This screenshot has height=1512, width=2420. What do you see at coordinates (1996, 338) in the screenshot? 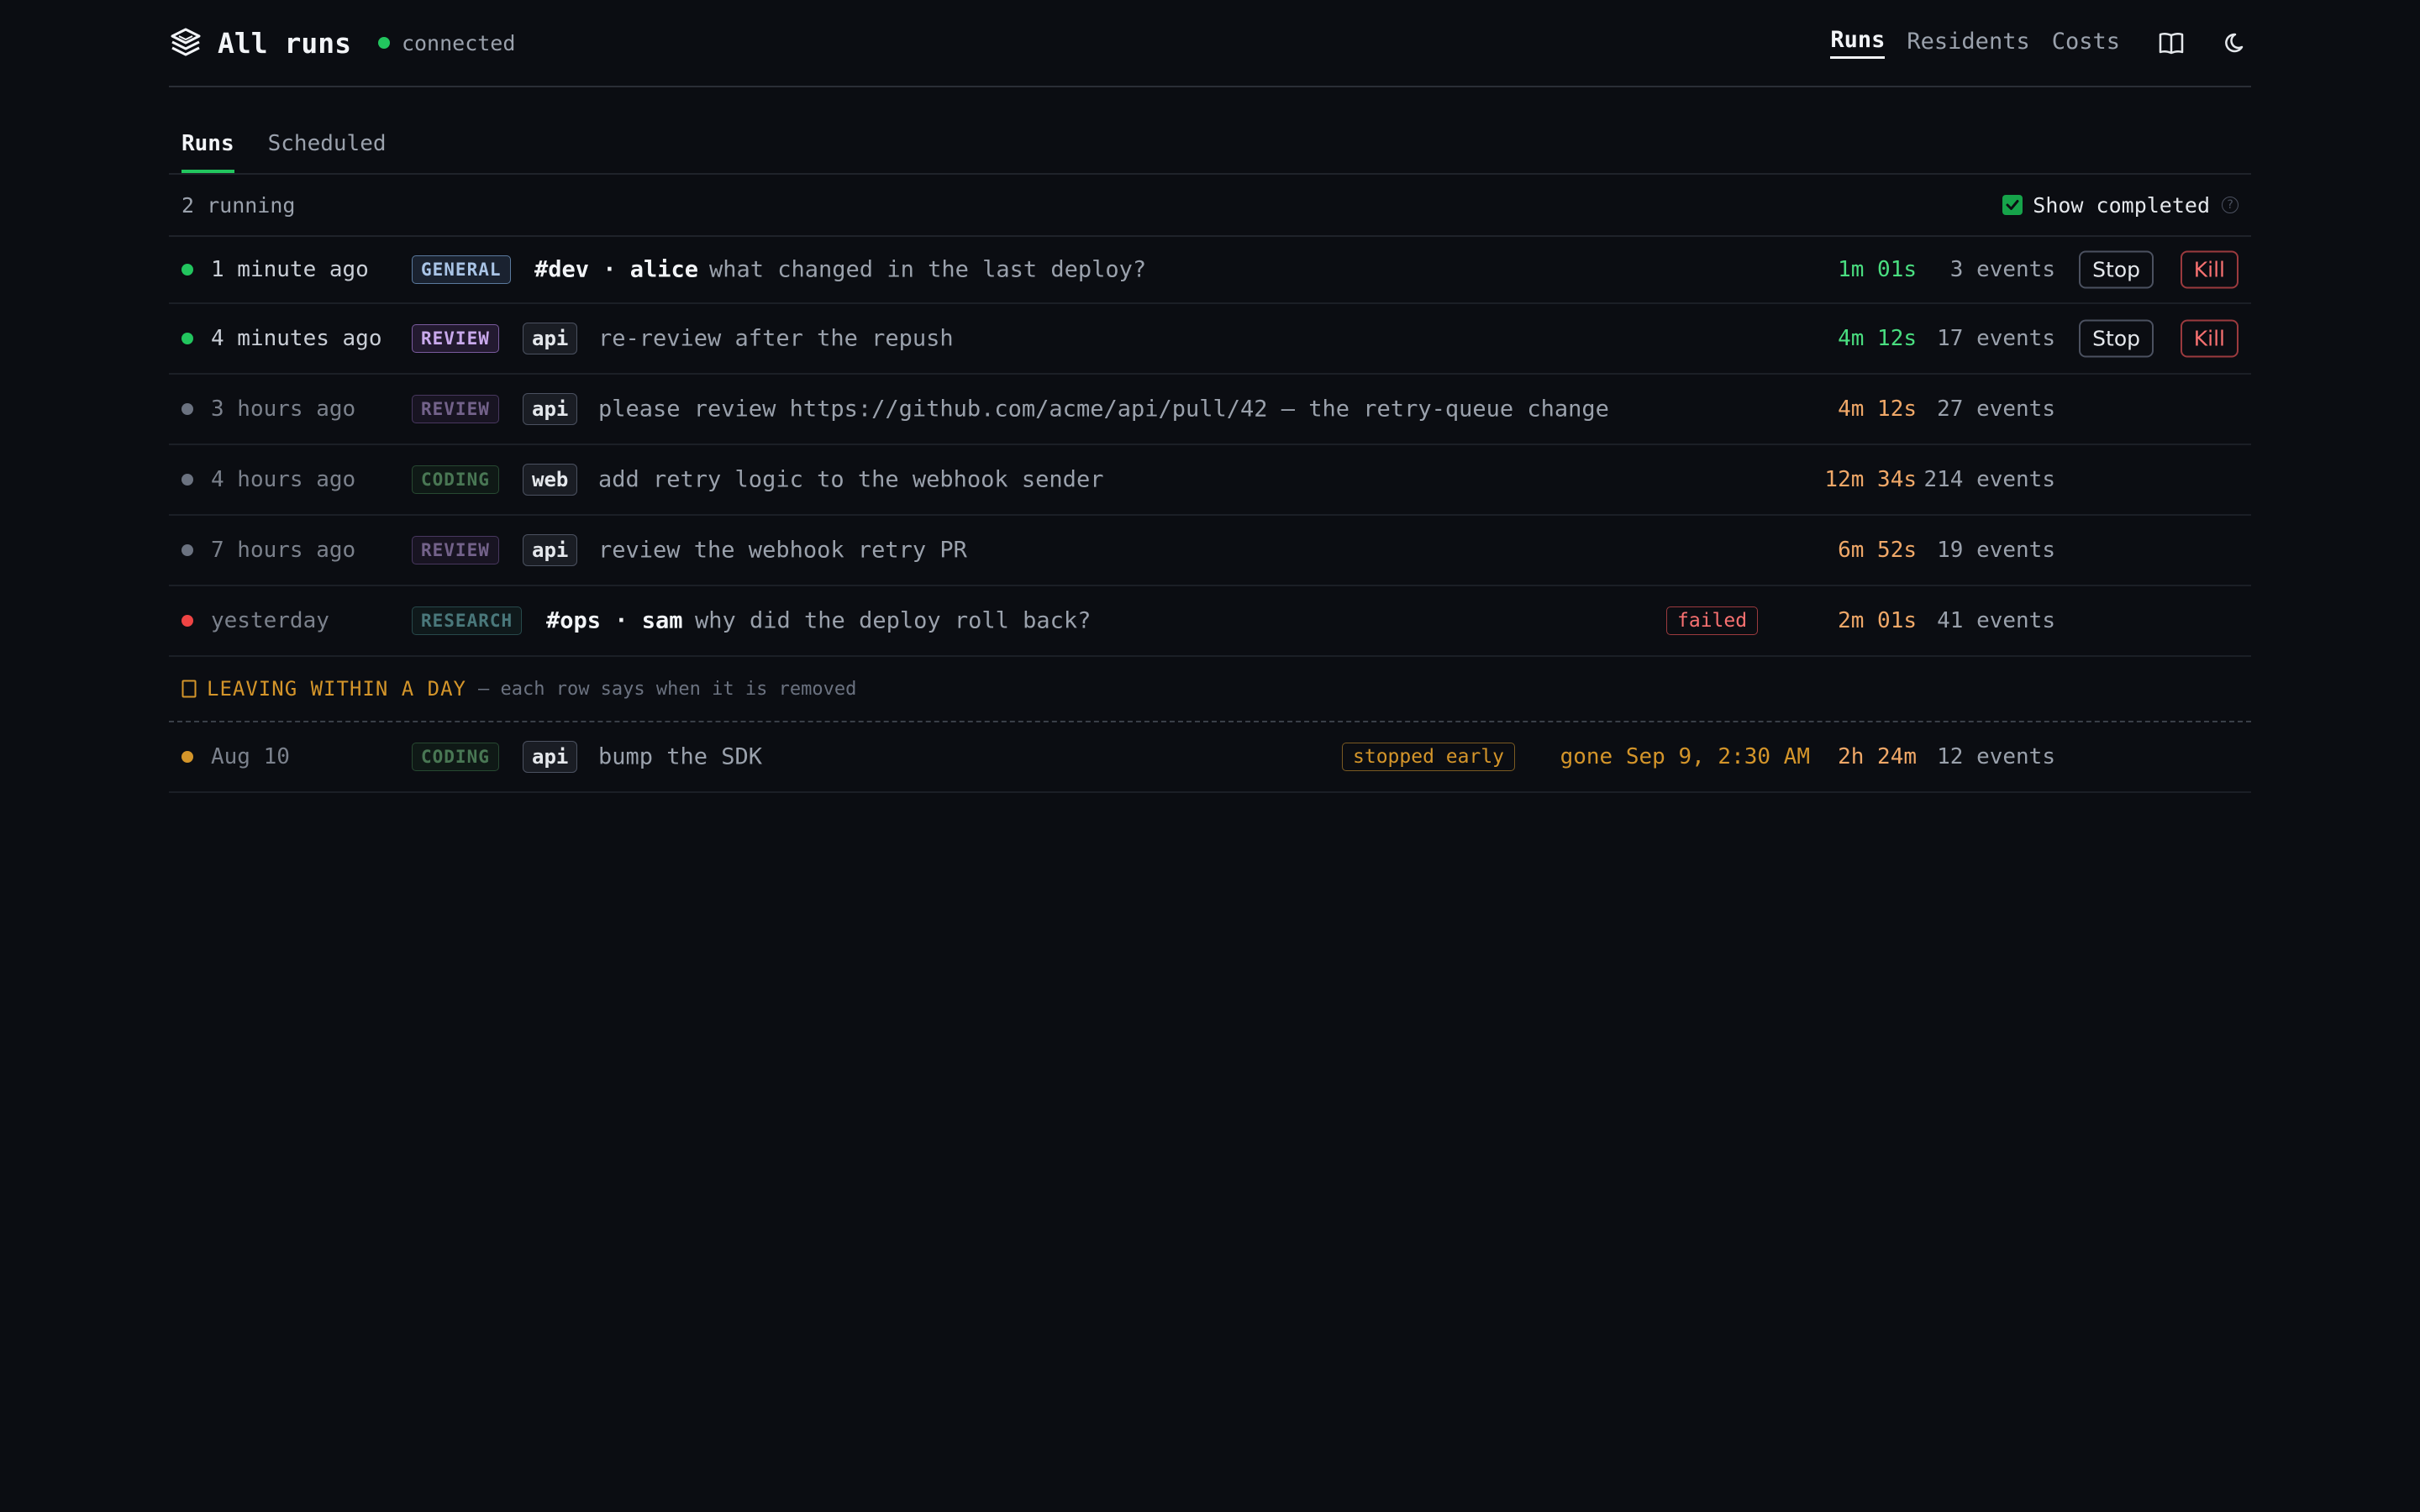
I see `event-count: 17 events` at bounding box center [1996, 338].